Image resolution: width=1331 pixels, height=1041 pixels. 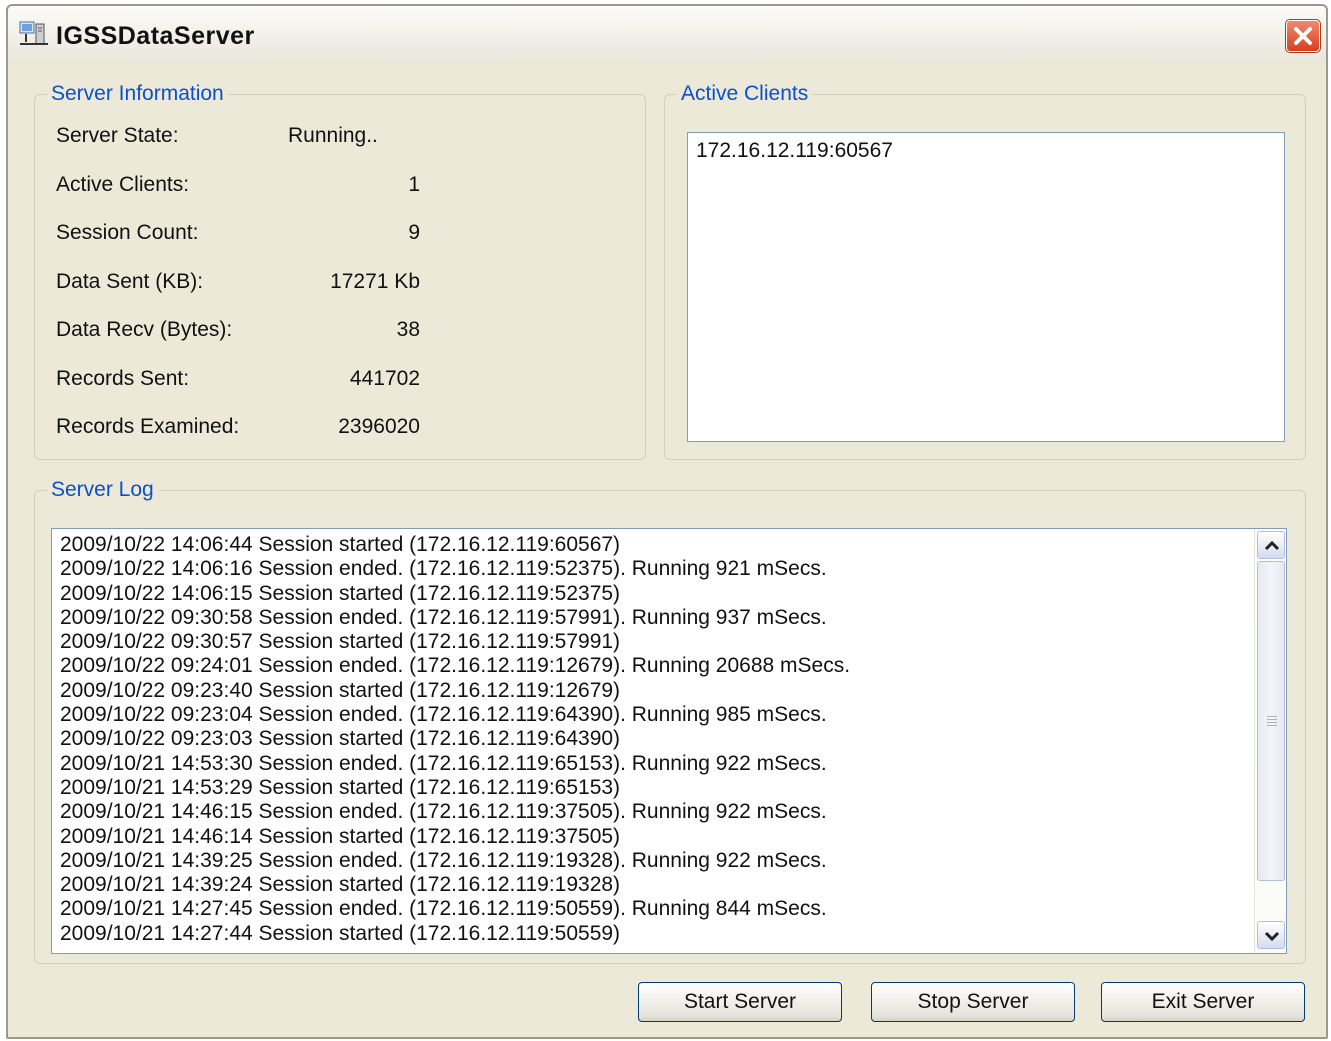 What do you see at coordinates (384, 378) in the screenshot?
I see `server-info-value: 441702` at bounding box center [384, 378].